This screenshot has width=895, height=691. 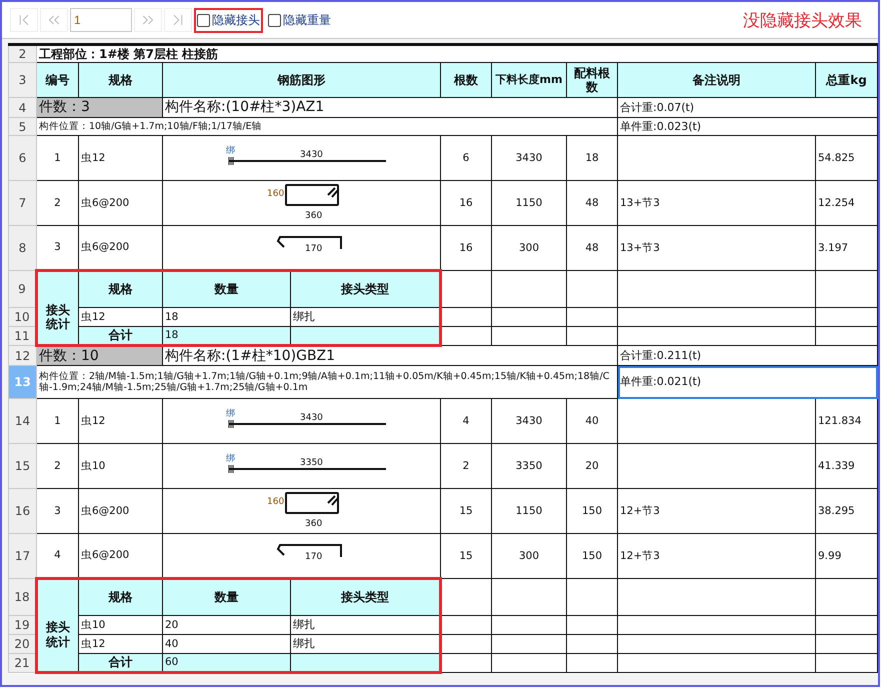 I want to click on joint-header-cell: 规格, so click(x=120, y=597).